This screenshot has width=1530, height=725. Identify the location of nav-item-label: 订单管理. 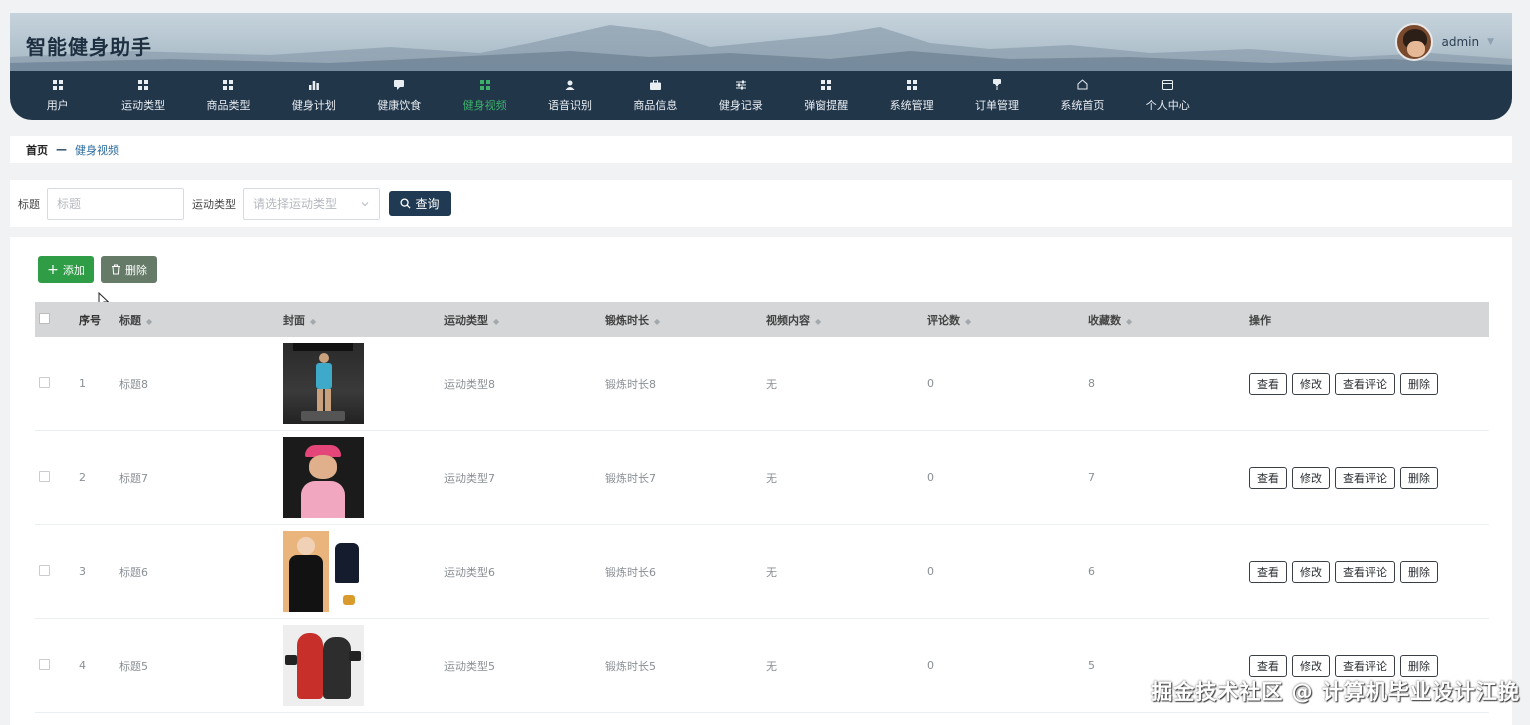
(996, 105).